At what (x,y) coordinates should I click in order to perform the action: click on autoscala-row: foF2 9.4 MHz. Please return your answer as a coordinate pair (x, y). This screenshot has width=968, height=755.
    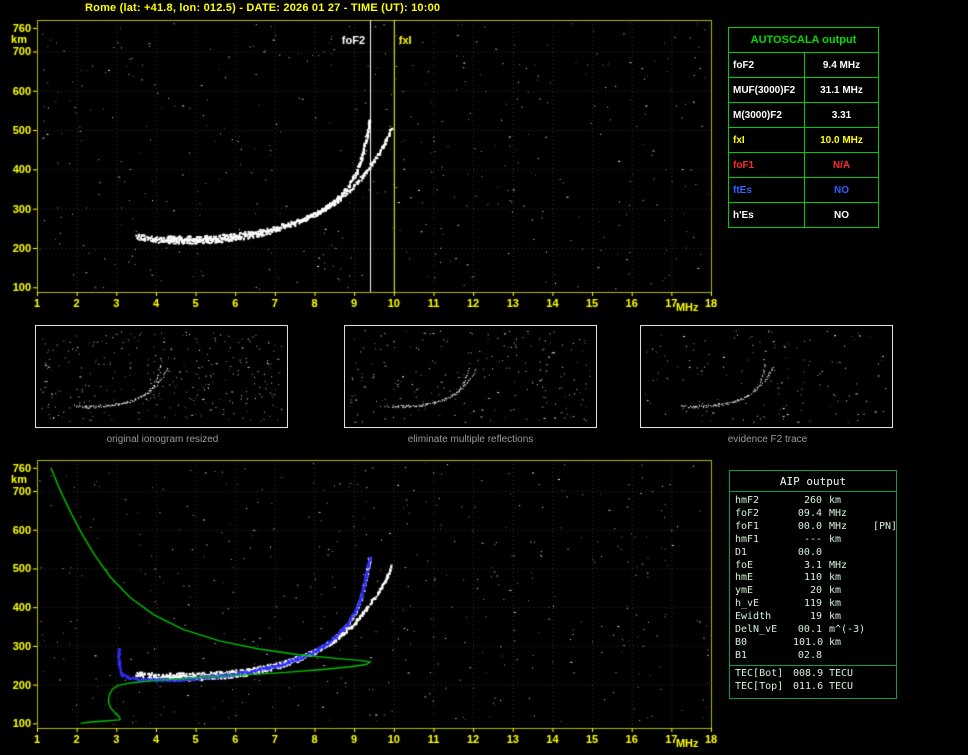
    Looking at the image, I should click on (803, 65).